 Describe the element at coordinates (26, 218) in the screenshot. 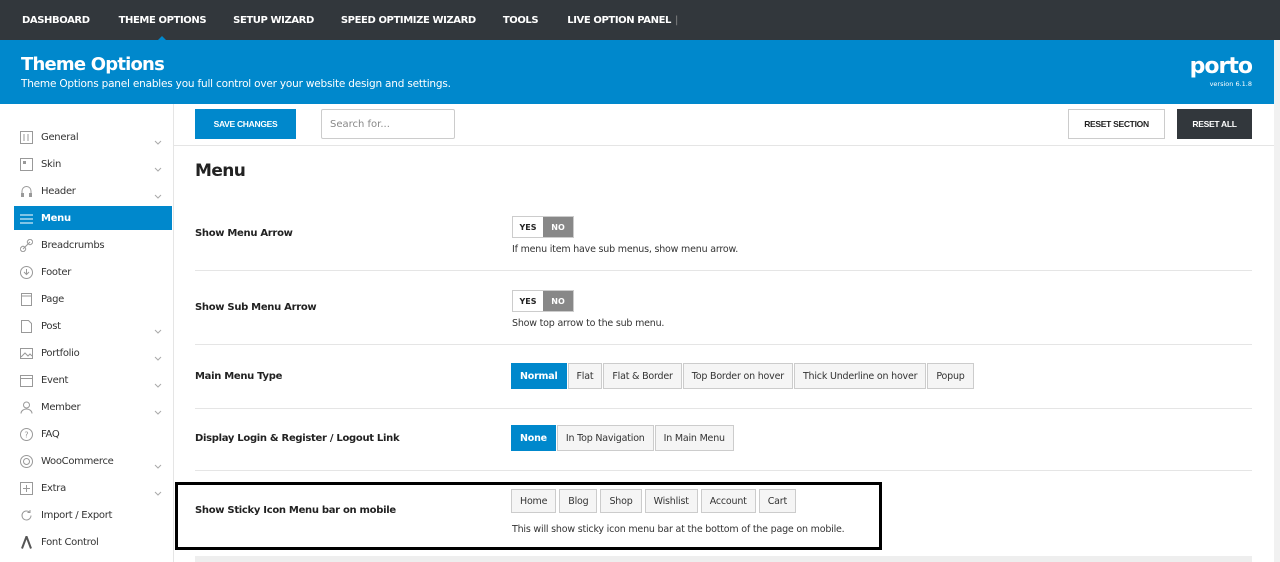

I see `menu-icon` at that location.